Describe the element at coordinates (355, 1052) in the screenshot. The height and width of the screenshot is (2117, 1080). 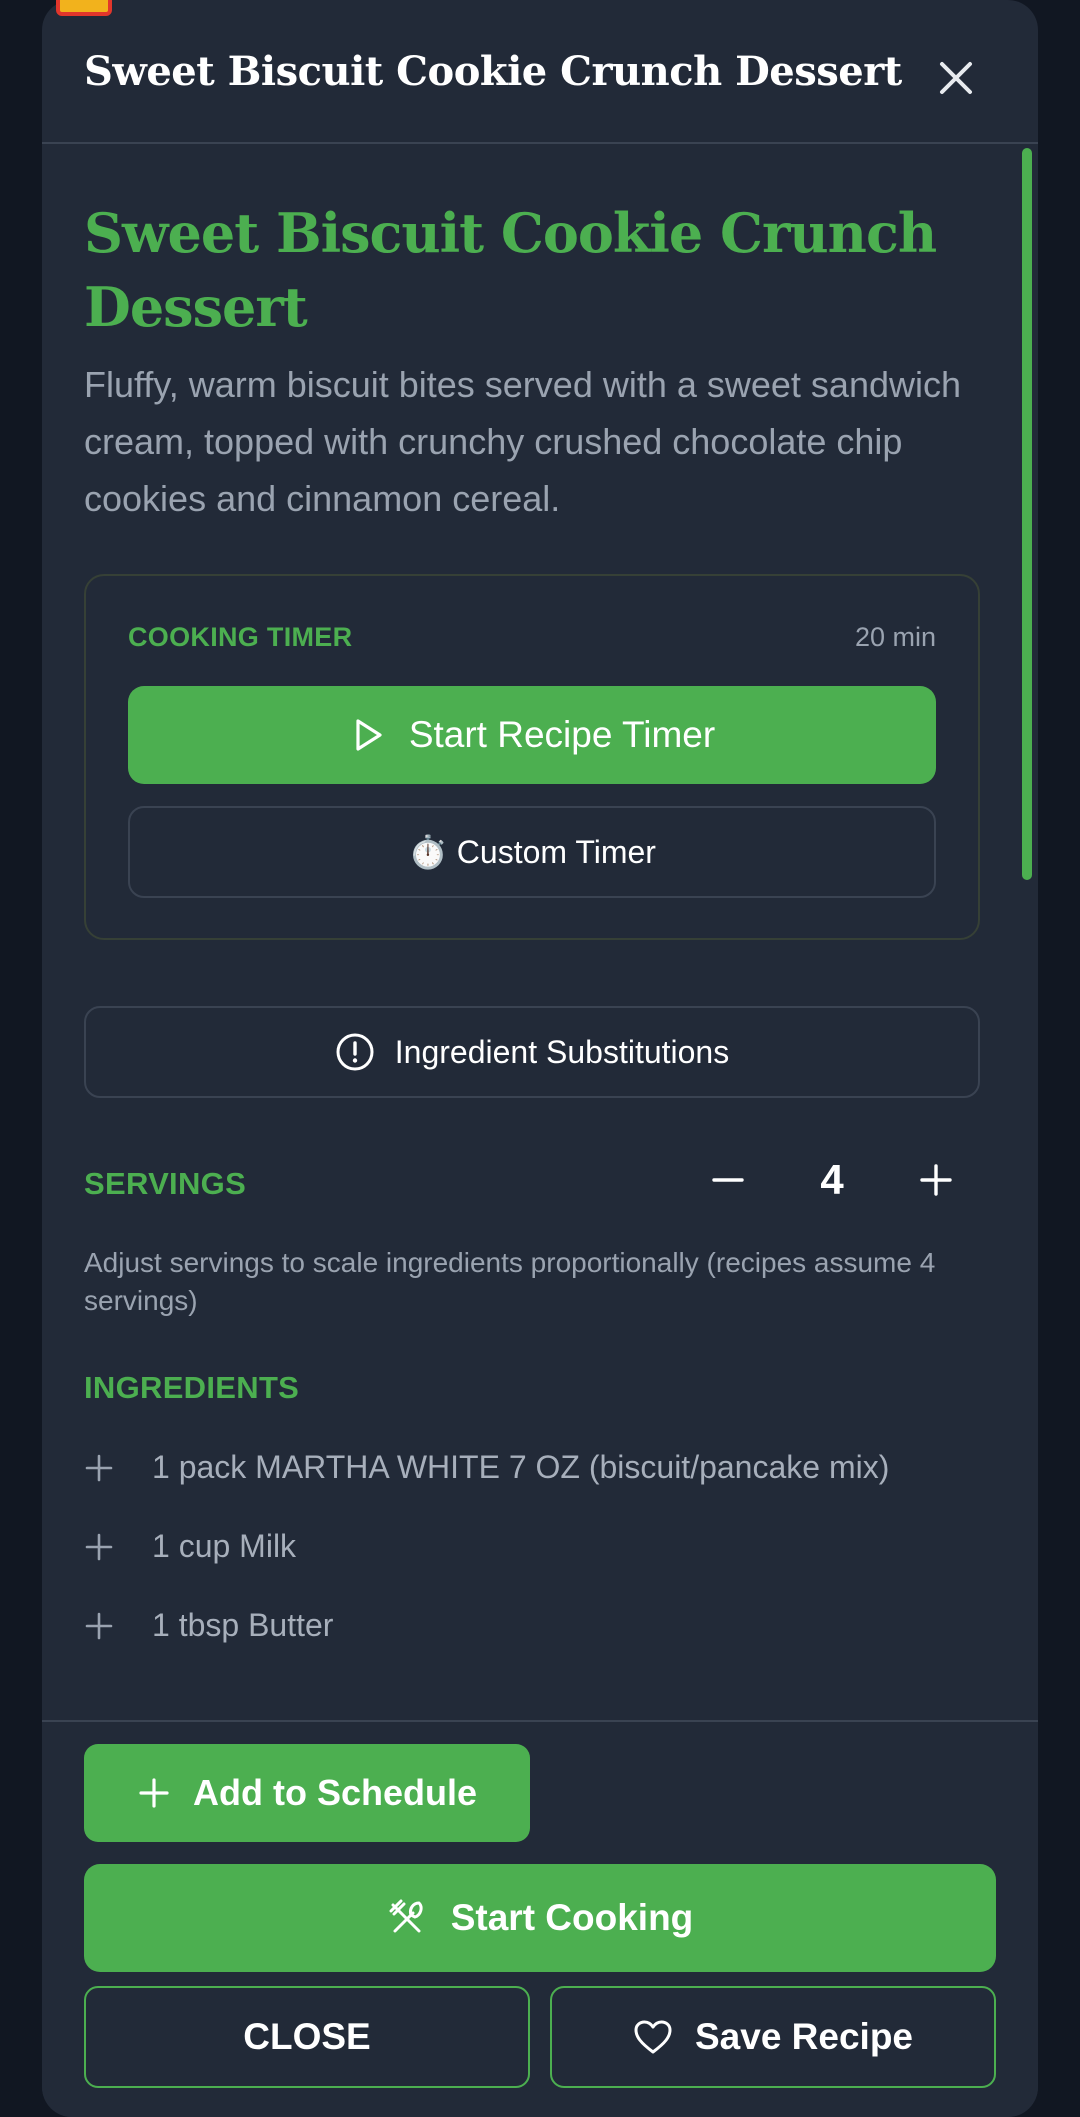
I see `alert-circle-icon` at that location.